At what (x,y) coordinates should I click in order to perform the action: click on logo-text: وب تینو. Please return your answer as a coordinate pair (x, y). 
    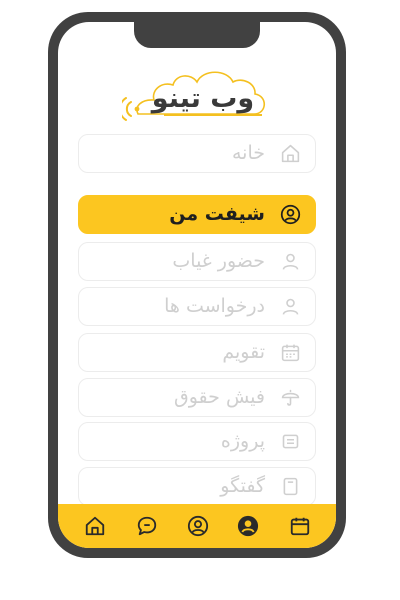
    Looking at the image, I should click on (203, 98).